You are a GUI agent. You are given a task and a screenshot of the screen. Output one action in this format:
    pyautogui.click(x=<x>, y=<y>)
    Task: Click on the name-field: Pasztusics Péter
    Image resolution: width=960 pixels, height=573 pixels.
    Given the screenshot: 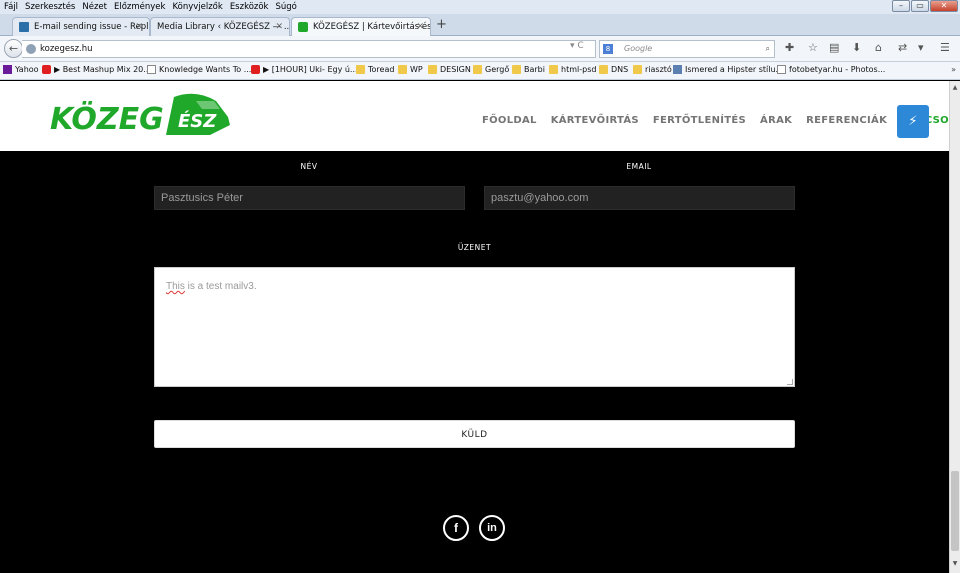 What is the action you would take?
    pyautogui.click(x=309, y=198)
    